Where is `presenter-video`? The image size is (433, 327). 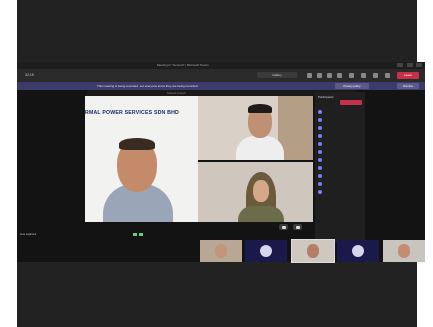 presenter-video is located at coordinates (138, 177).